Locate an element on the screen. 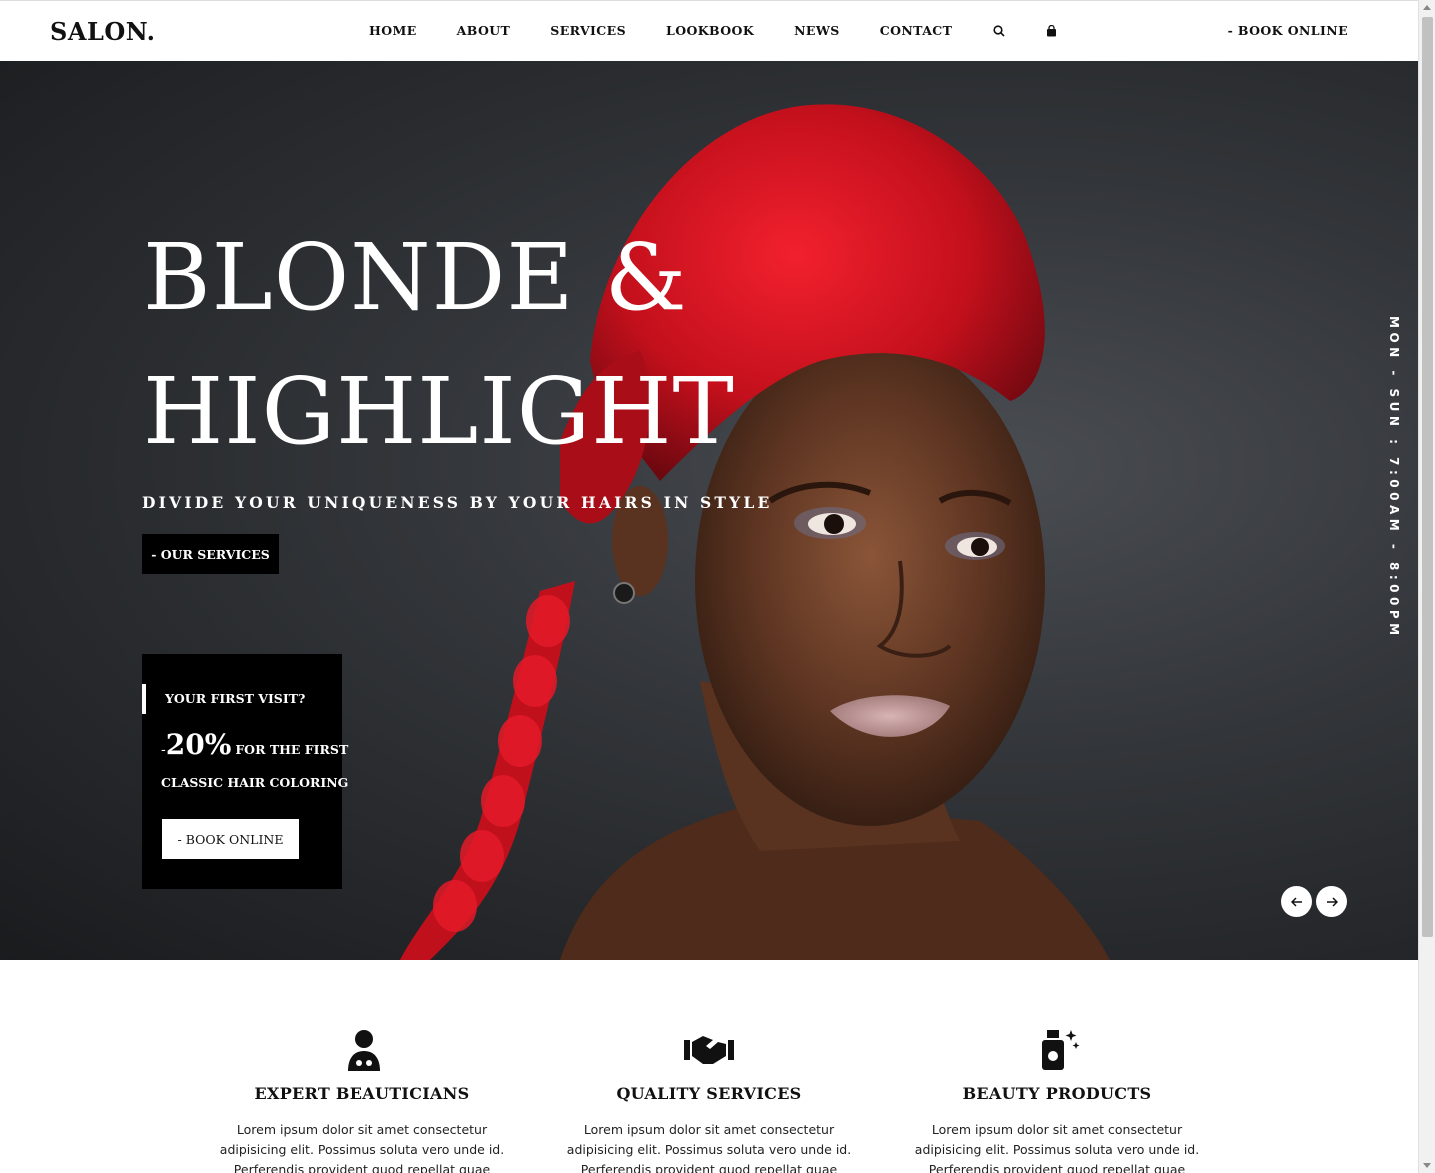  feature-title: EXPERT BEAUTICIANS is located at coordinates (362, 1093).